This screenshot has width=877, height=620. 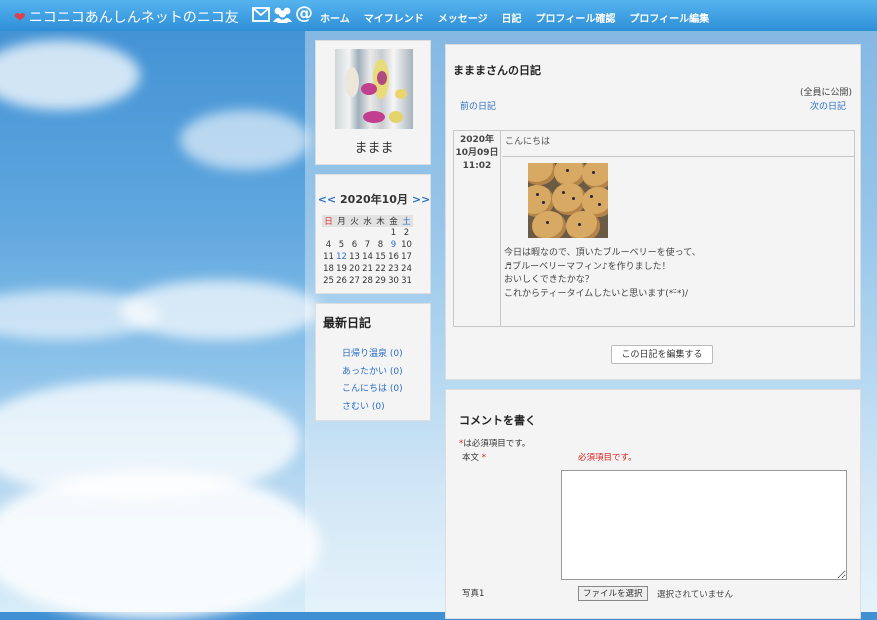 What do you see at coordinates (406, 245) in the screenshot?
I see `calendar-day: 10` at bounding box center [406, 245].